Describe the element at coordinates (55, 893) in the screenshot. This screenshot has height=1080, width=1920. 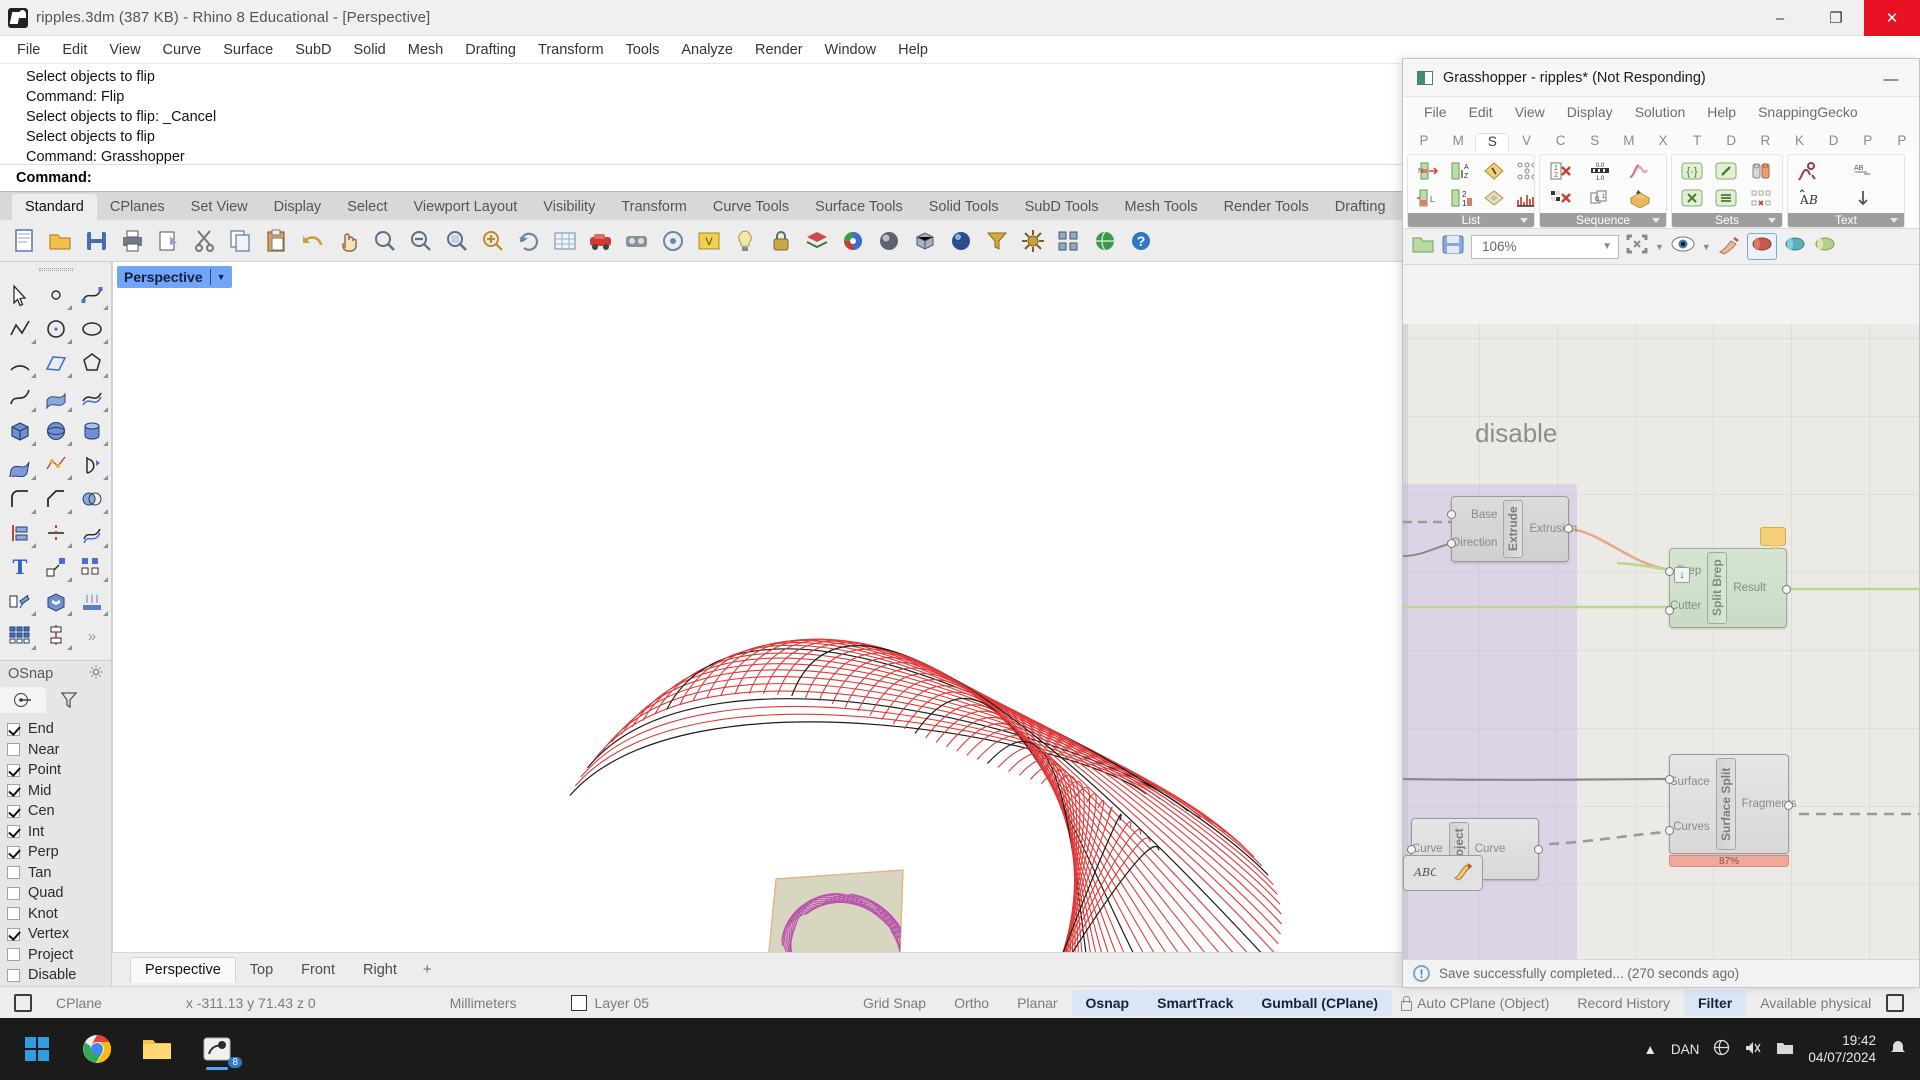
I see `osnap-option-quad: Quad` at that location.